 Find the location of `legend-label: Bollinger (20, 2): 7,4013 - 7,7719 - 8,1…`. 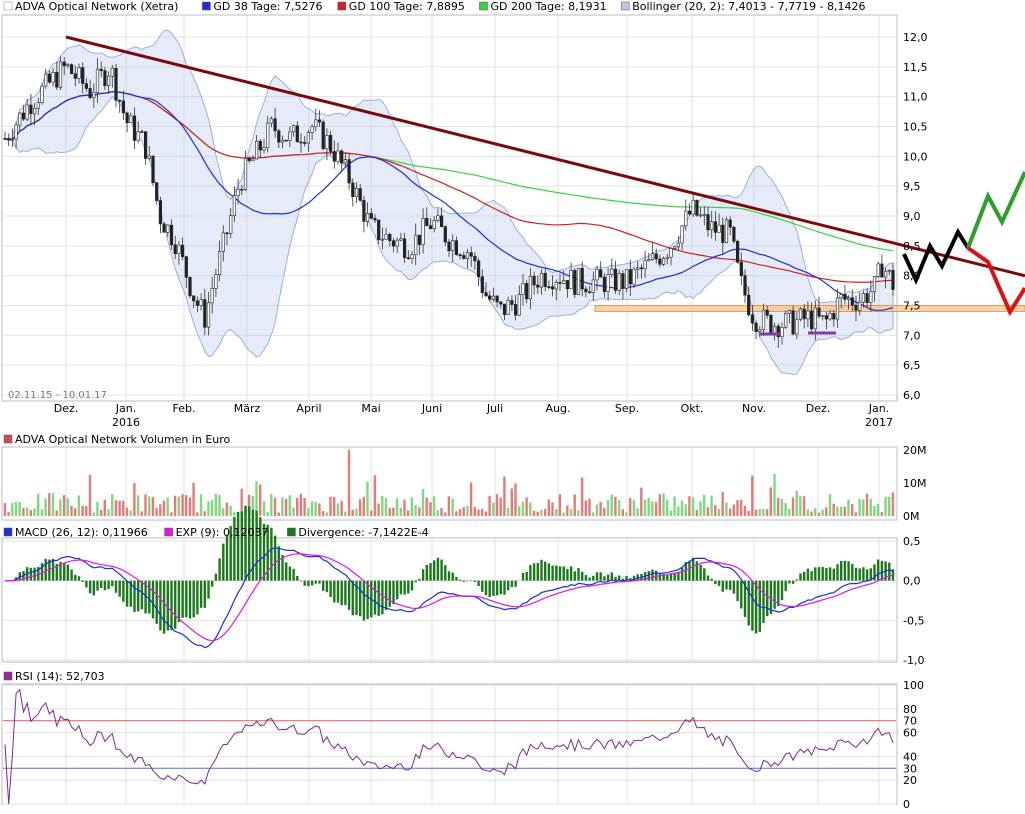

legend-label: Bollinger (20, 2): 7,4013 - 7,7719 - 8,1… is located at coordinates (748, 6).